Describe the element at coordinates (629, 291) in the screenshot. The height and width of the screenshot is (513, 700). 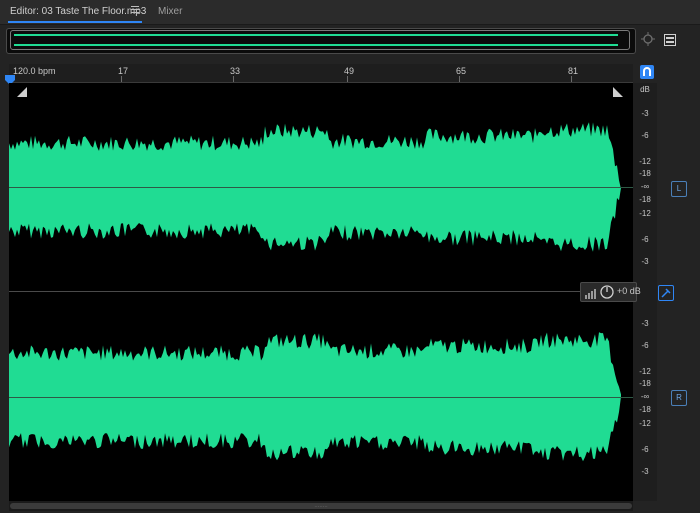
I see `volume-value: +0 dB` at that location.